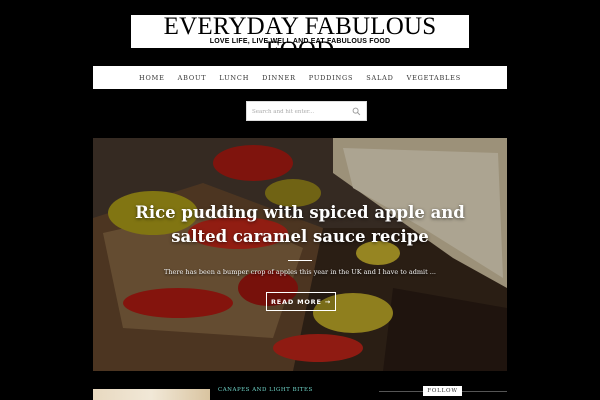  I want to click on nav-item-dinner: DINNER, so click(279, 78).